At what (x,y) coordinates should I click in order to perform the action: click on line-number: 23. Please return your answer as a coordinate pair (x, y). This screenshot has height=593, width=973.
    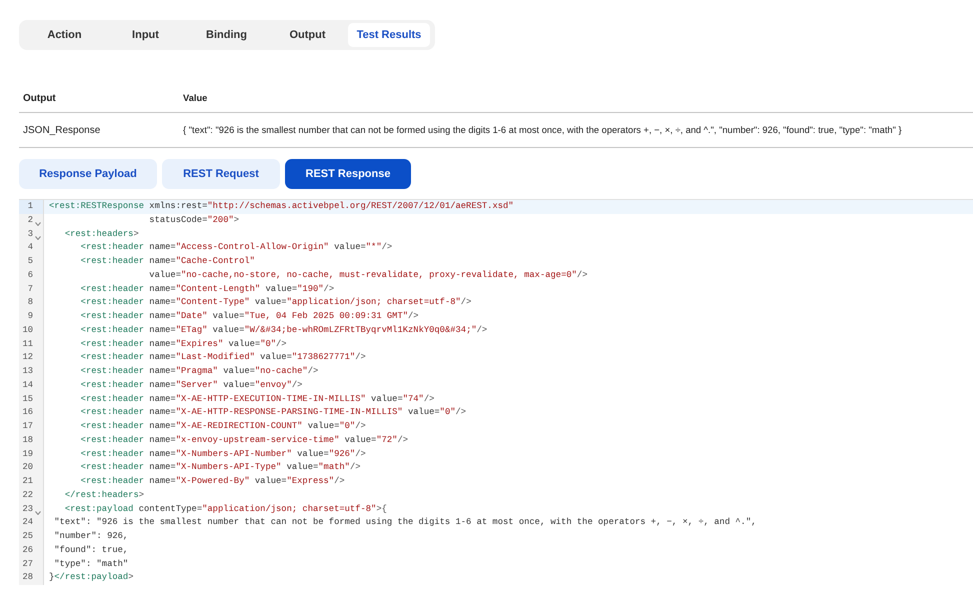
    Looking at the image, I should click on (27, 509).